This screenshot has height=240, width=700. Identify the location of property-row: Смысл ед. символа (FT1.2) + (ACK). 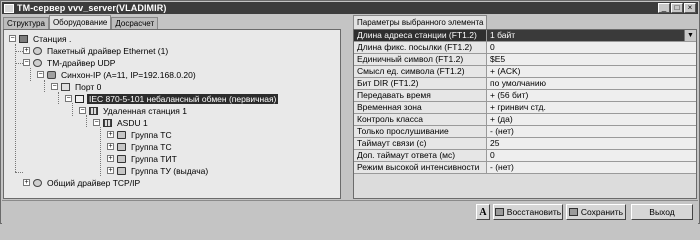
(525, 72).